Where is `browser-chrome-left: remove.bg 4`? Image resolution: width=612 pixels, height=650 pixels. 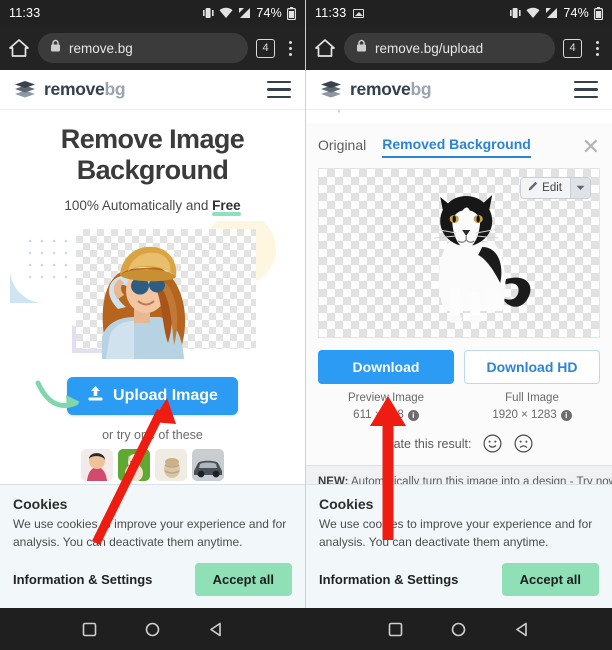 browser-chrome-left: remove.bg 4 is located at coordinates (152, 48).